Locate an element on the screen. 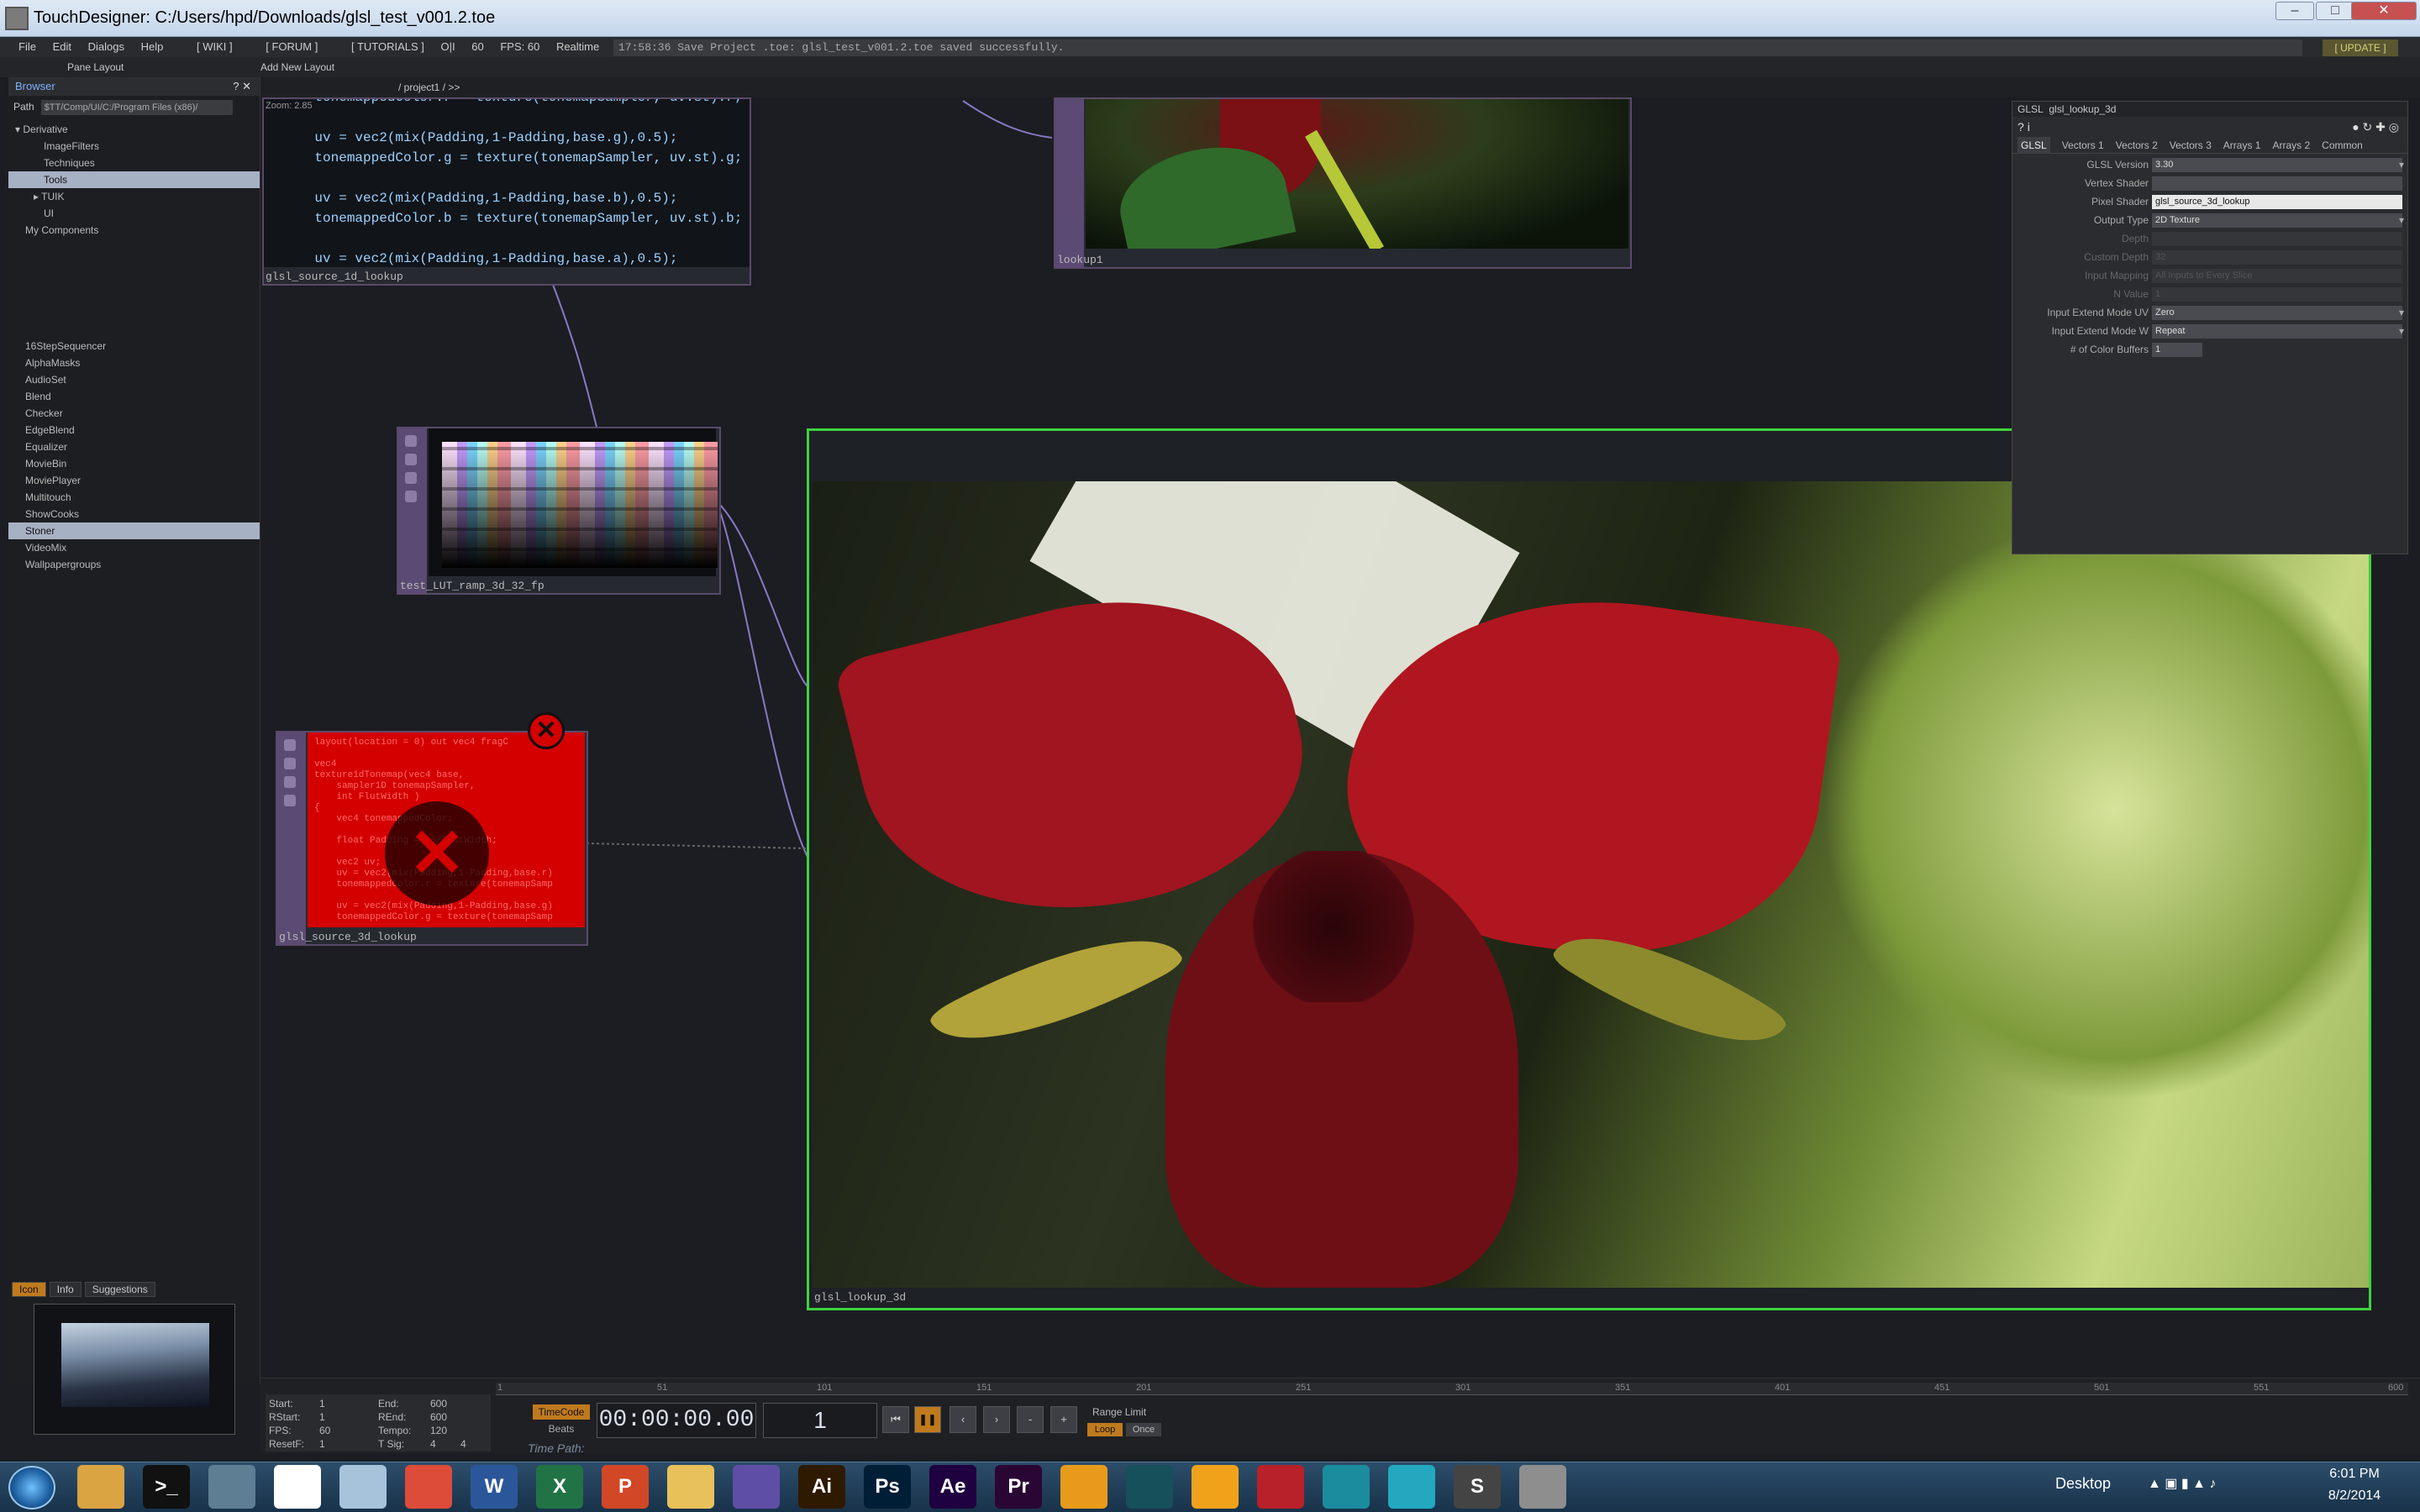  start-label: Start: is located at coordinates (281, 1404).